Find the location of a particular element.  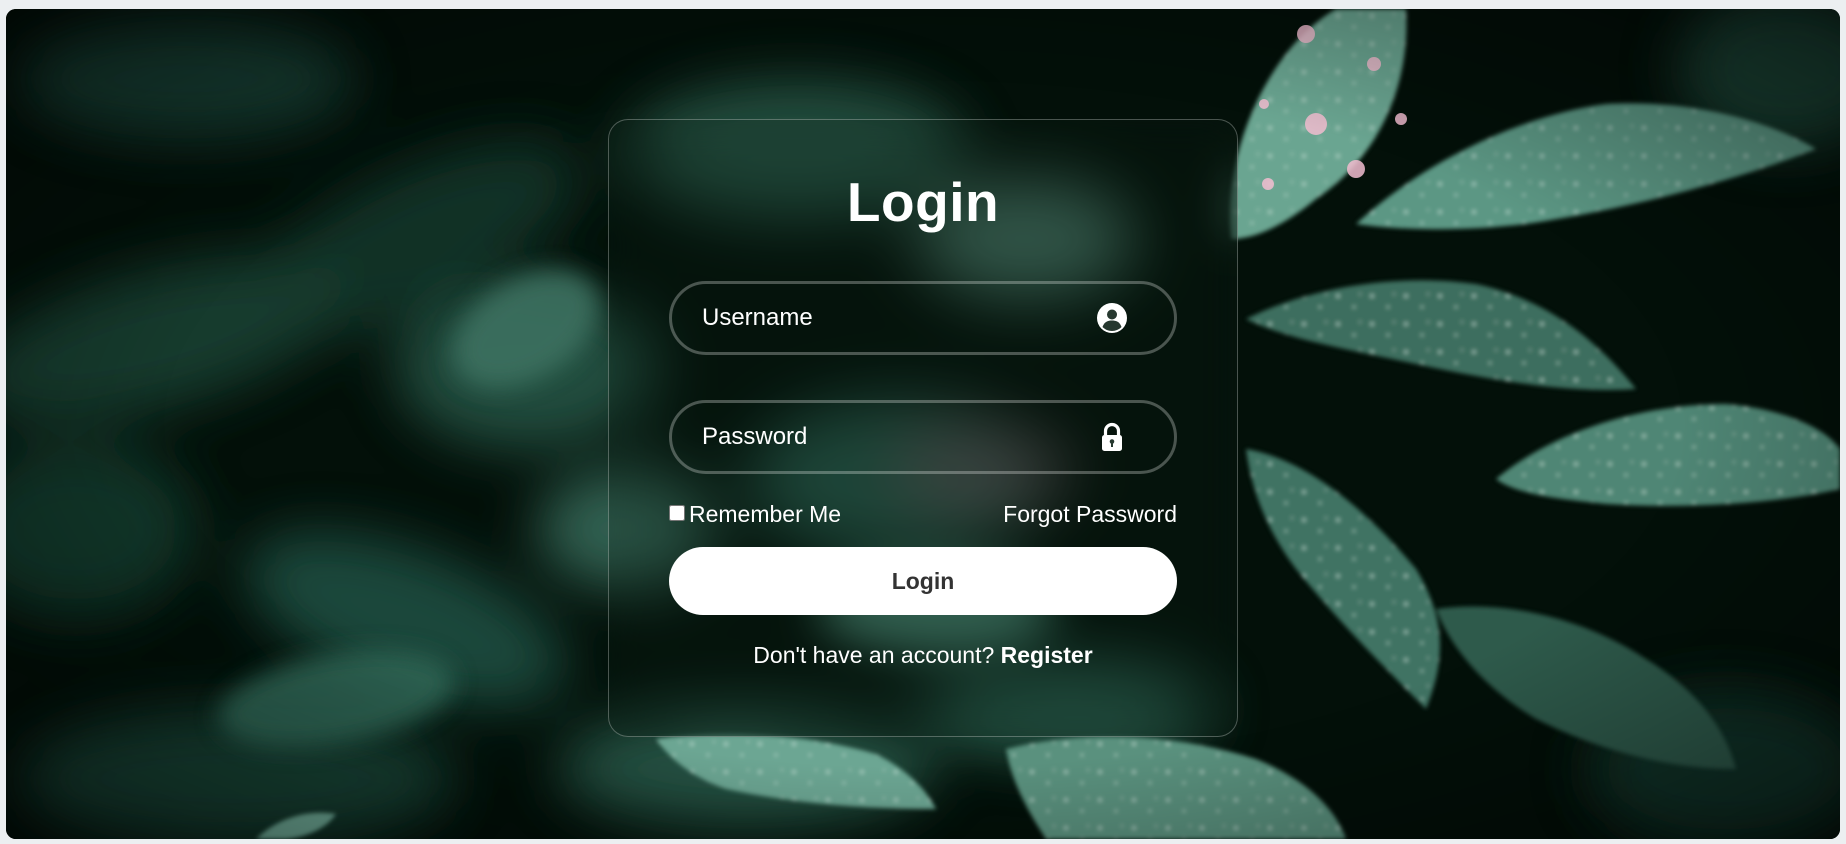

register-prompt: Don't have an account? Register is located at coordinates (923, 655).